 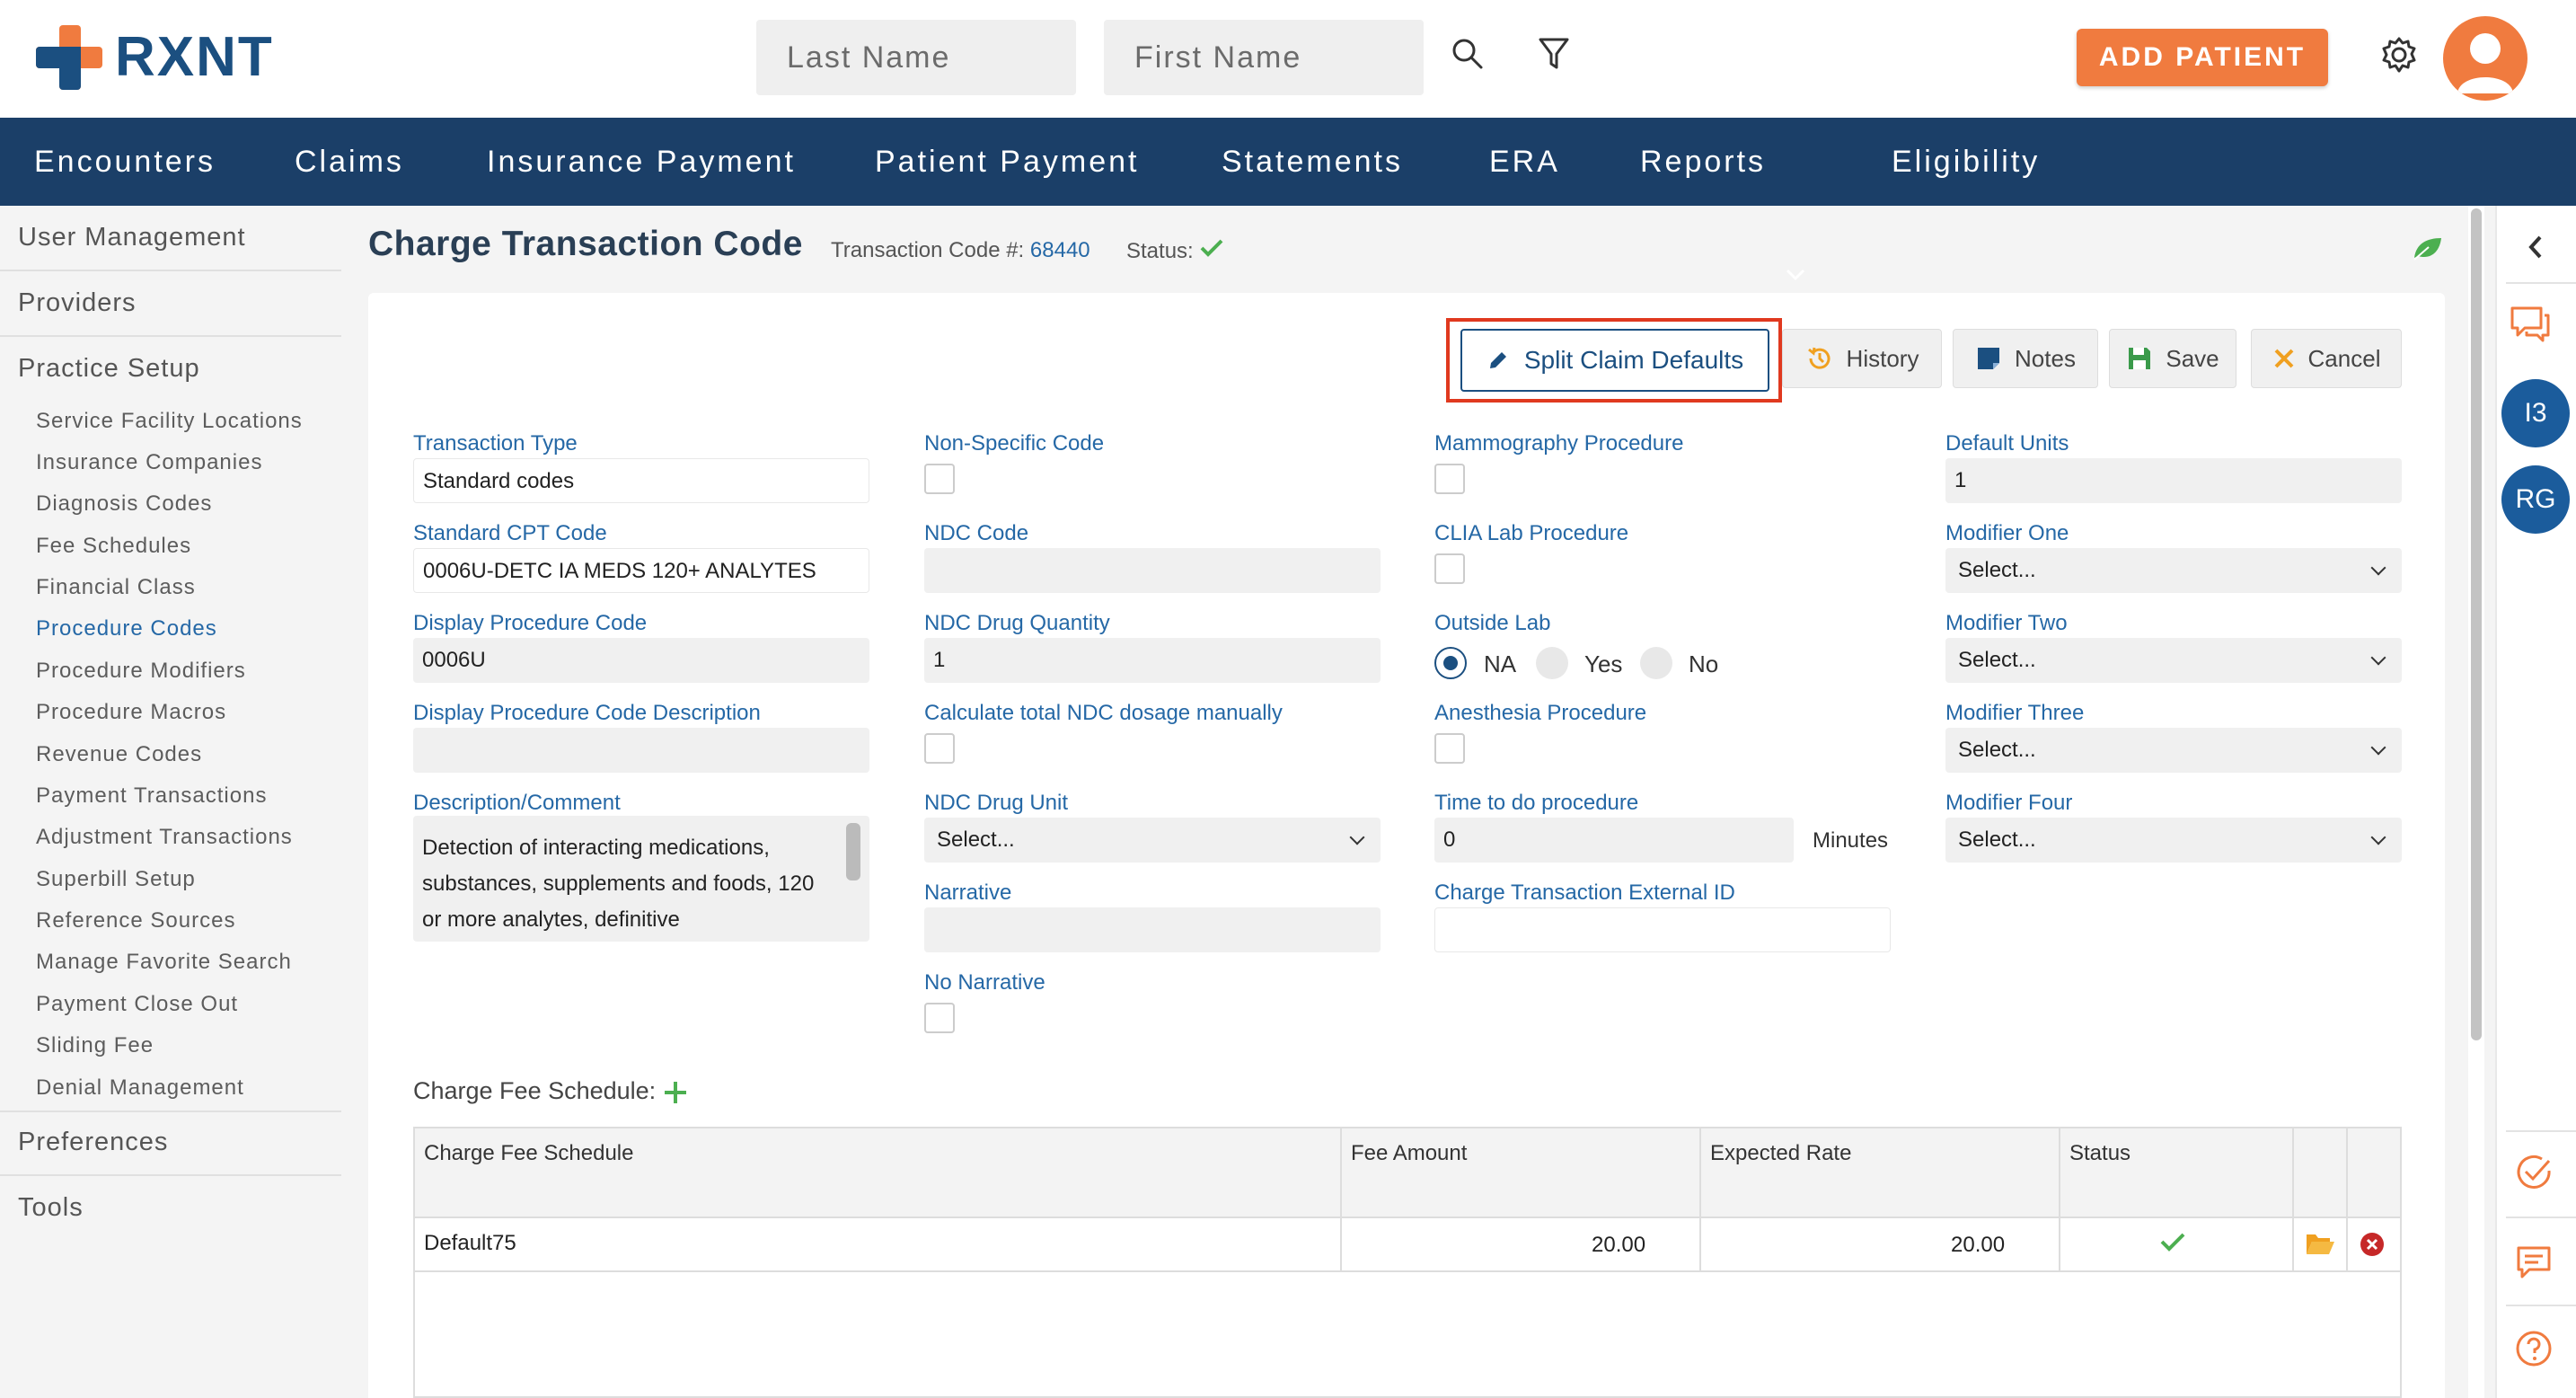 I want to click on outside-lab-radio-yes, so click(x=1552, y=663).